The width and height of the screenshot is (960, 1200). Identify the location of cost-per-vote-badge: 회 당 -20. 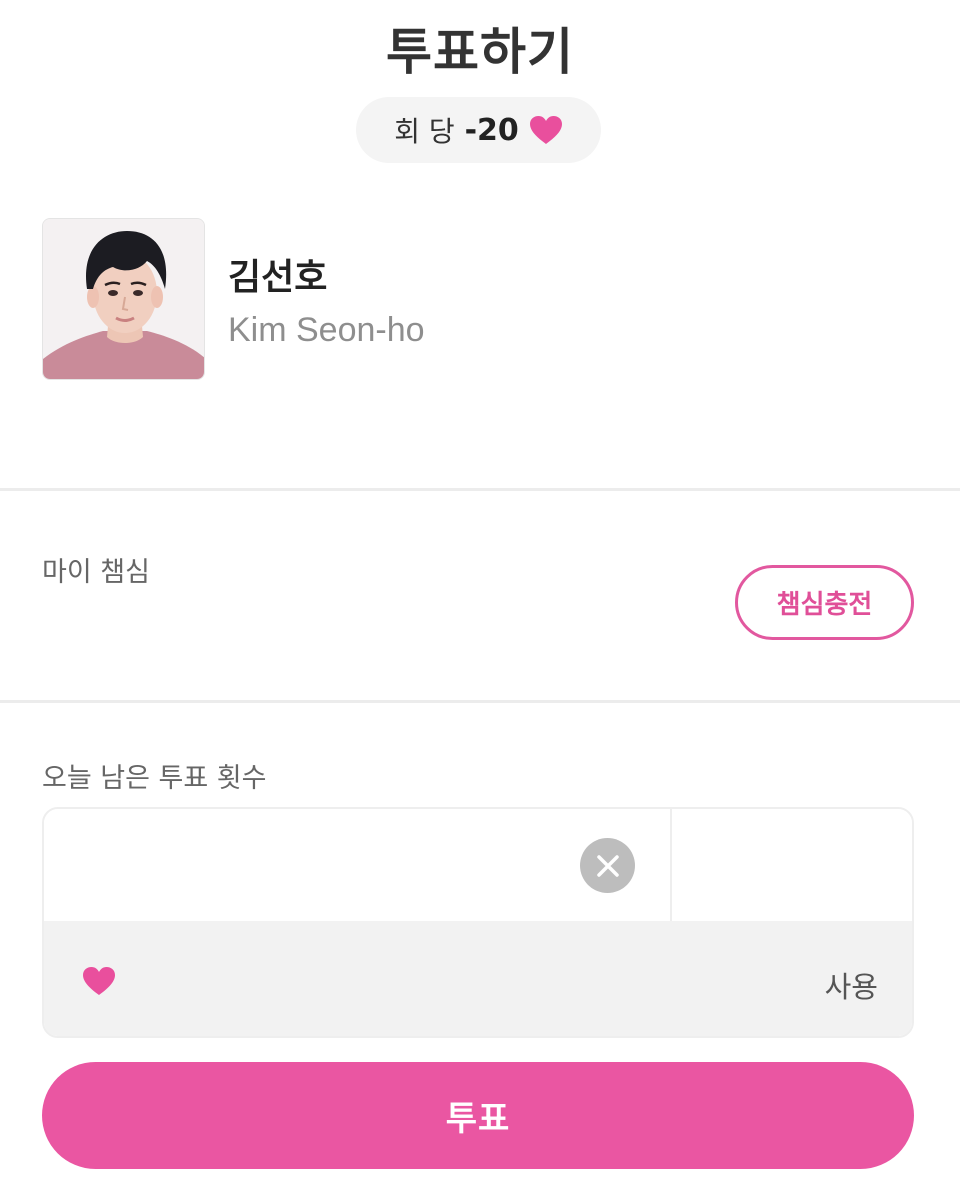
(478, 130).